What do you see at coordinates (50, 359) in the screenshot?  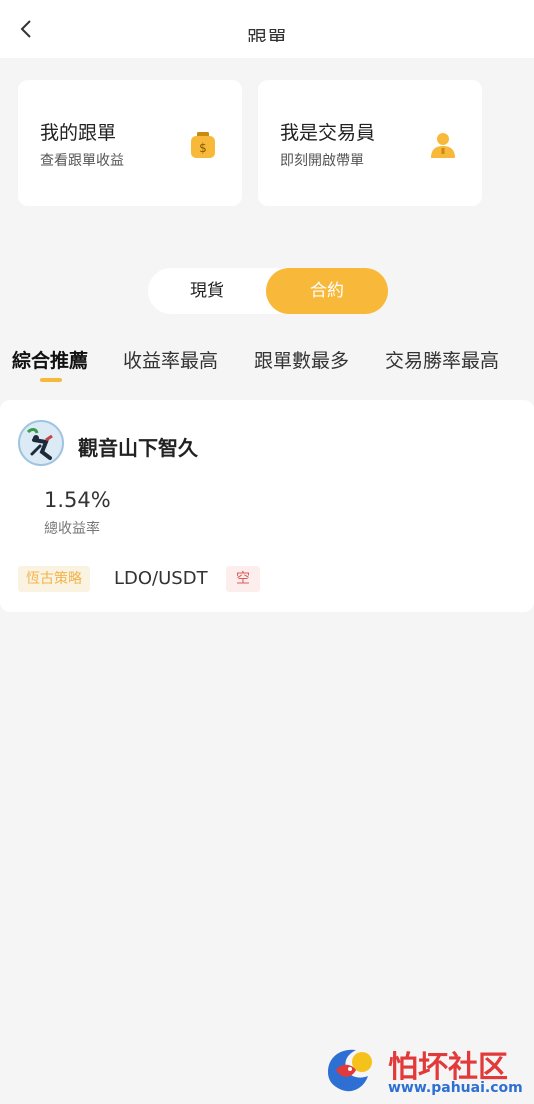 I see `tab-recommended: 綜合推薦` at bounding box center [50, 359].